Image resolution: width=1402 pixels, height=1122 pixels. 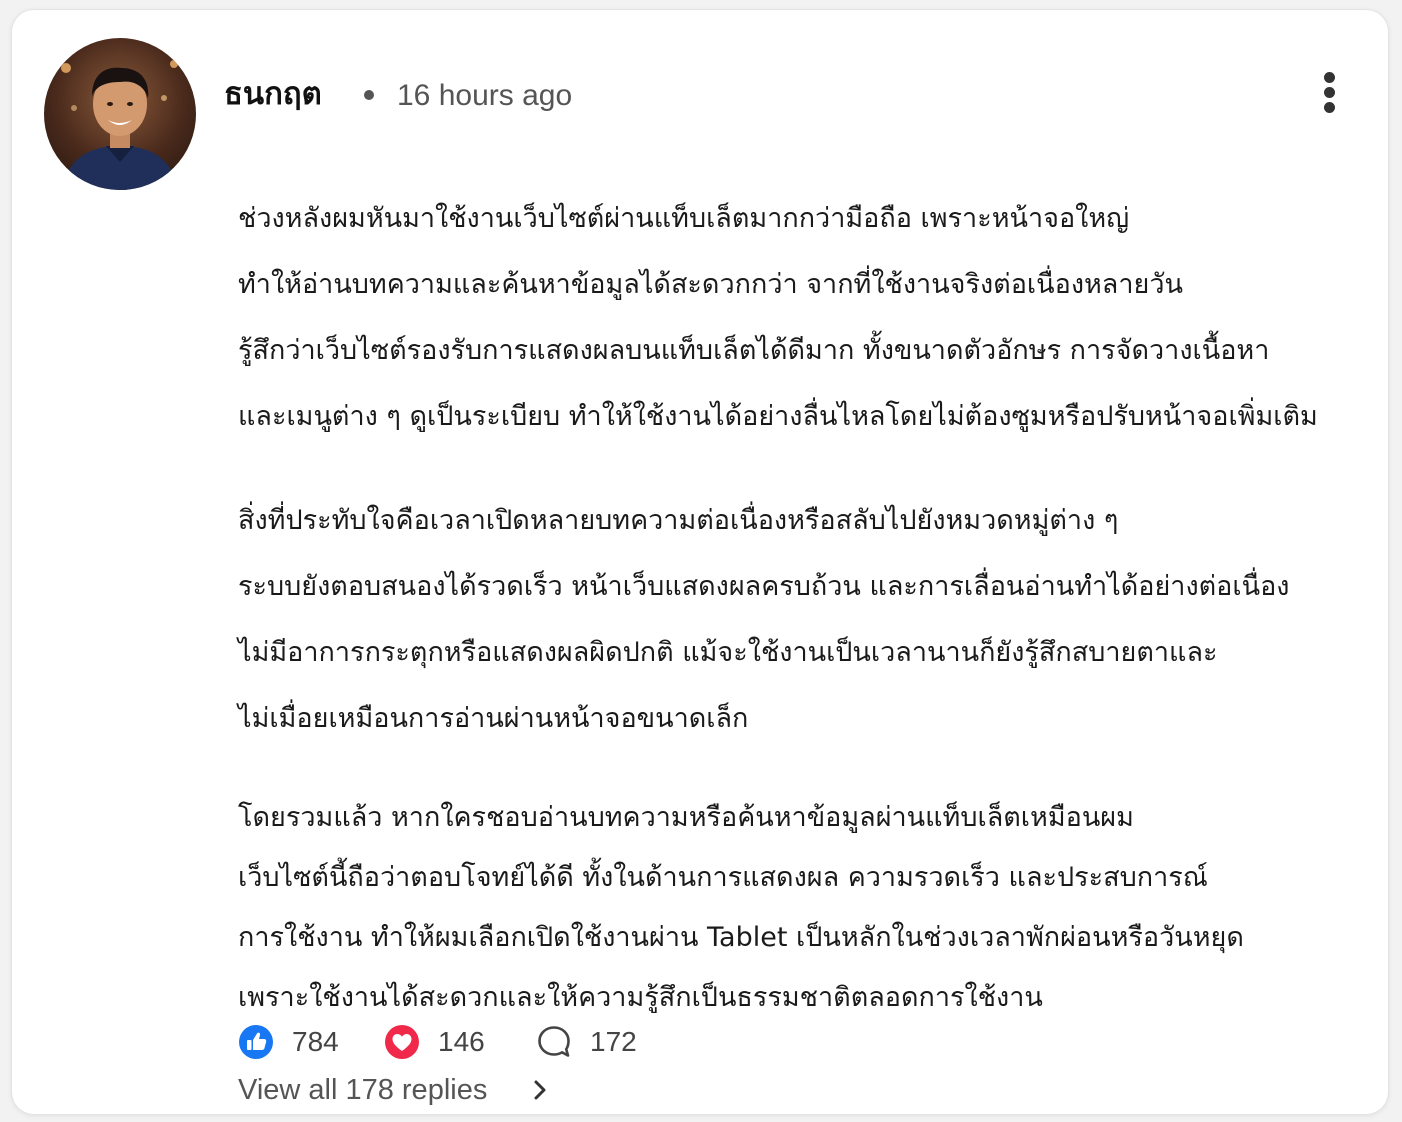 What do you see at coordinates (540, 1090) in the screenshot?
I see `chevron-right-icon` at bounding box center [540, 1090].